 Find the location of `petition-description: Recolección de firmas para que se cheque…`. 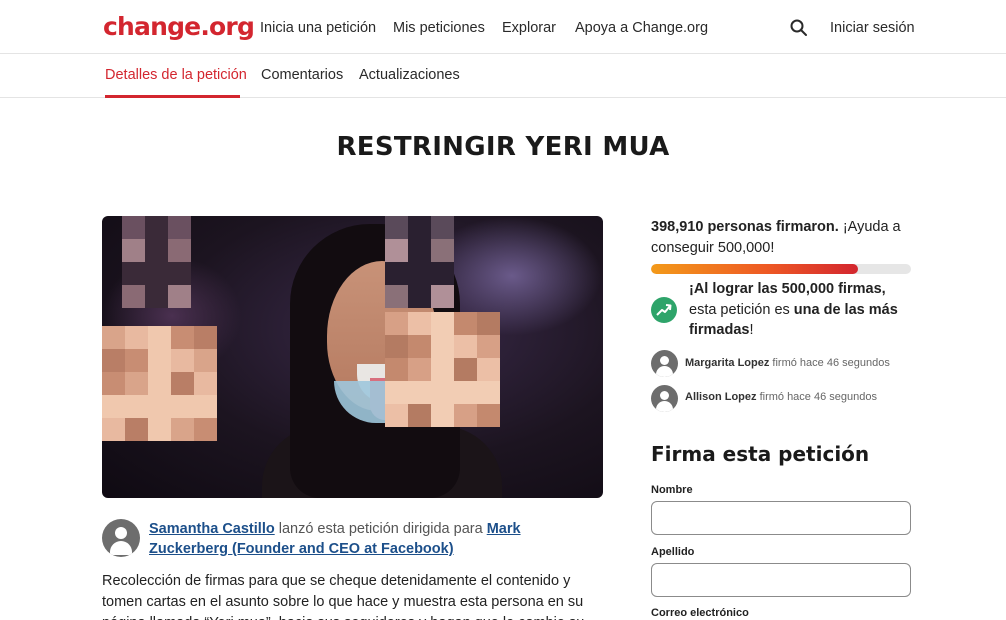

petition-description: Recolección de firmas para que se cheque… is located at coordinates (343, 596).